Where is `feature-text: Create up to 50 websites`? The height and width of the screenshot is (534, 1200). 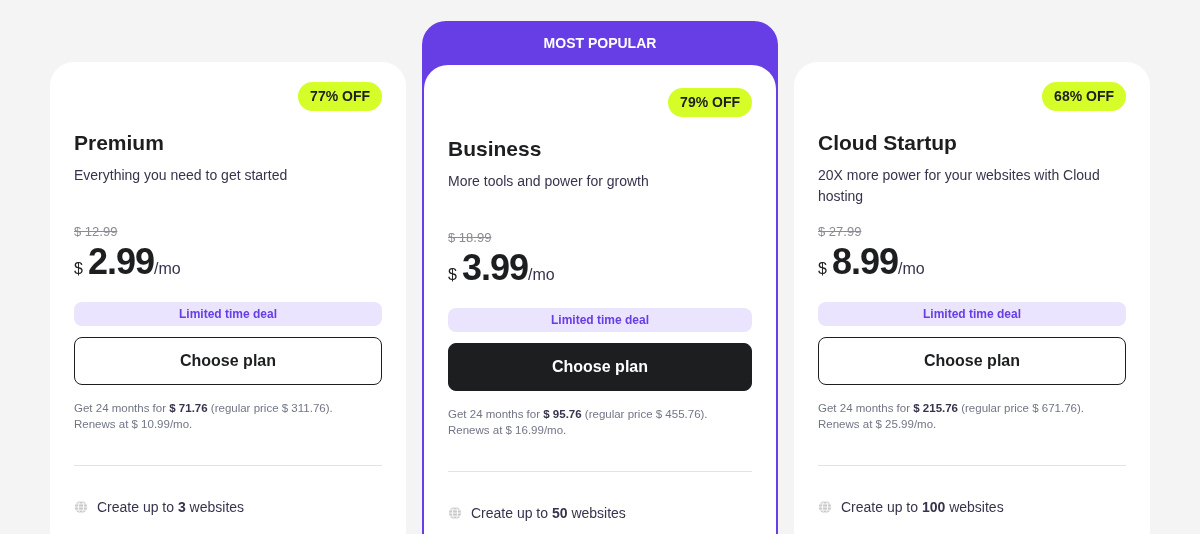
feature-text: Create up to 50 websites is located at coordinates (548, 513).